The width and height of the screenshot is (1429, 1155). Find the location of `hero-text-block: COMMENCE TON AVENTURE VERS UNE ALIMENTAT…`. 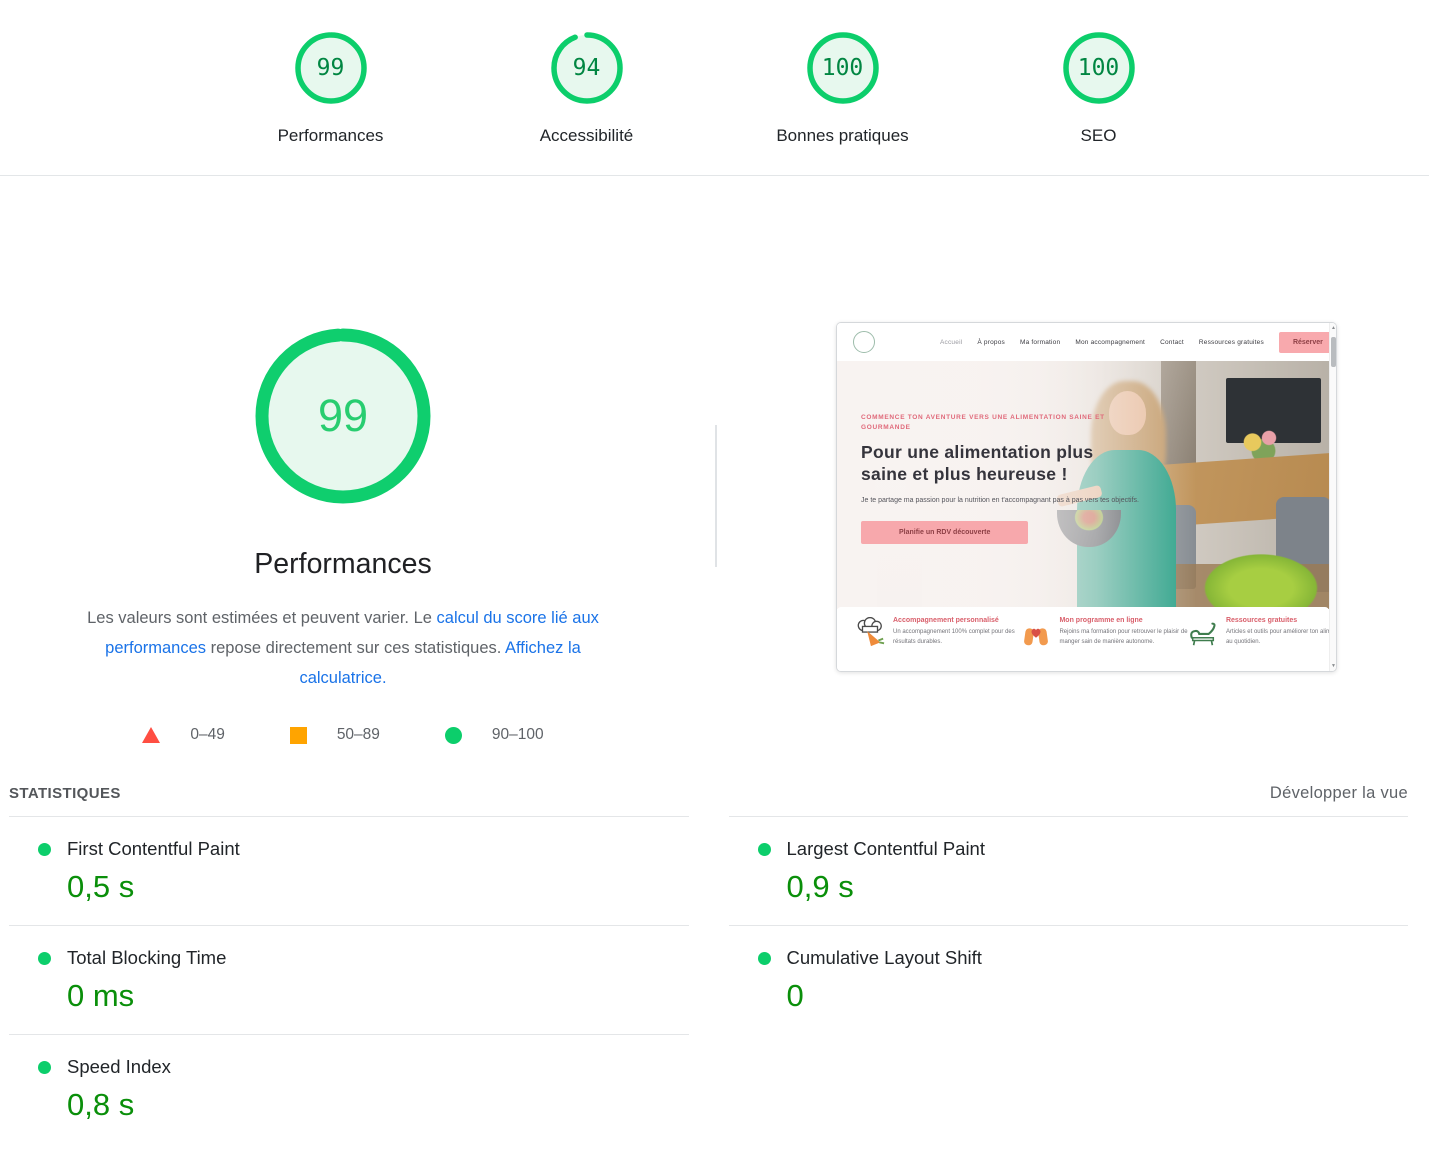

hero-text-block: COMMENCE TON AVENTURE VERS UNE ALIMENTAT… is located at coordinates (1013, 479).